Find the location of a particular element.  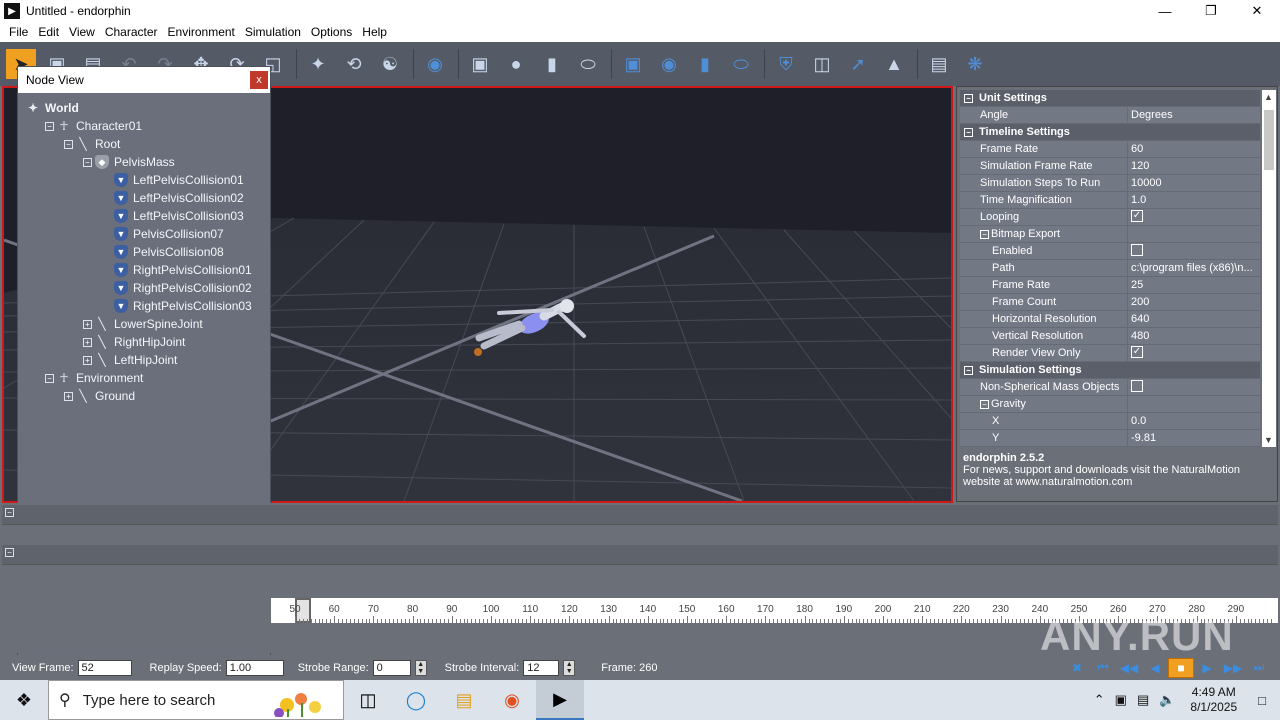

property-value: Degrees is located at coordinates (1194, 115).